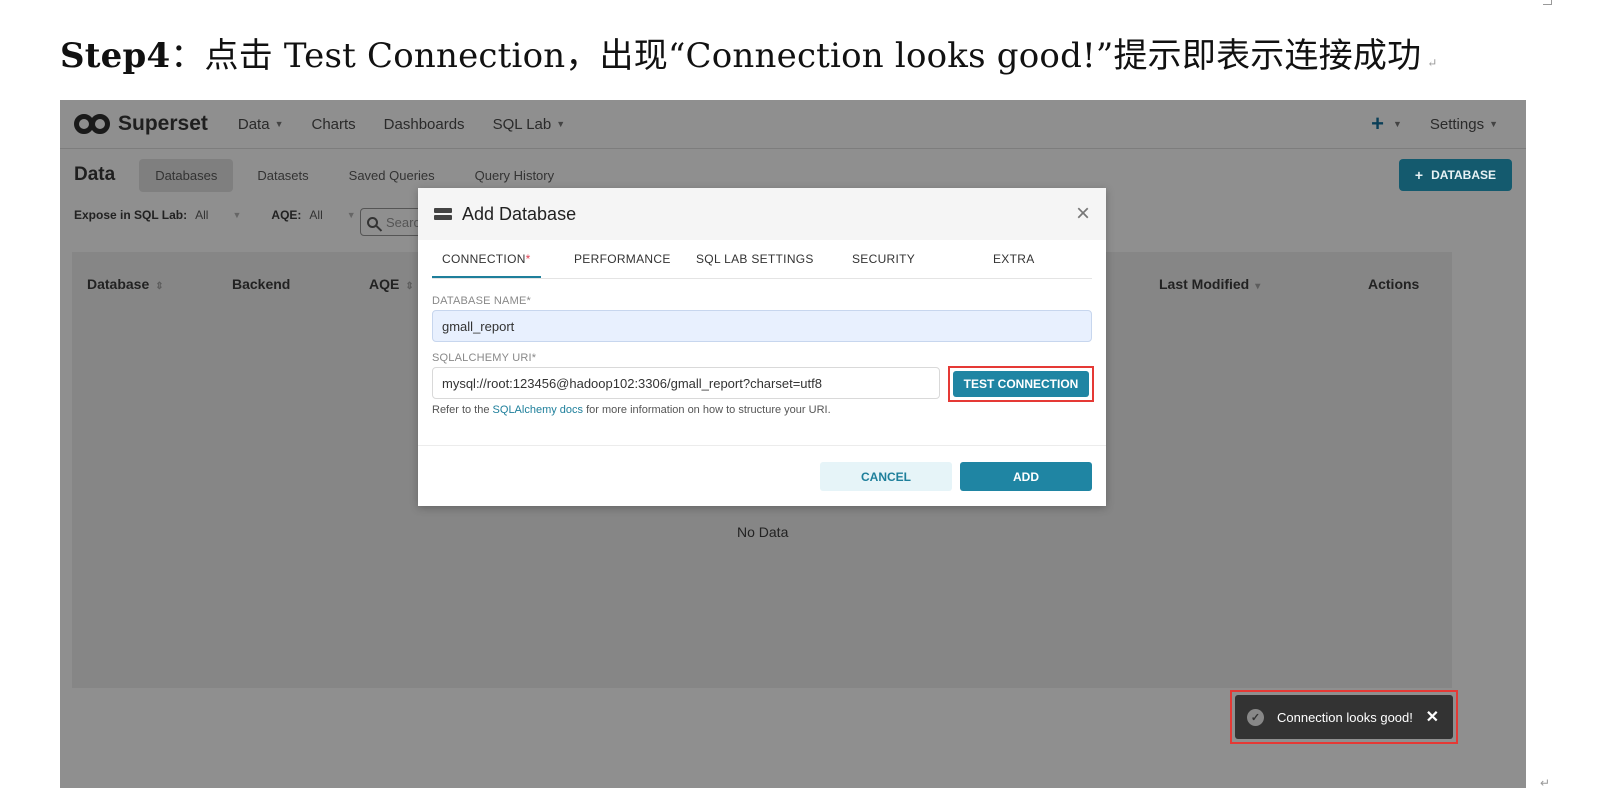 Image resolution: width=1608 pixels, height=804 pixels. I want to click on page-corner-mark, so click(1547, 2).